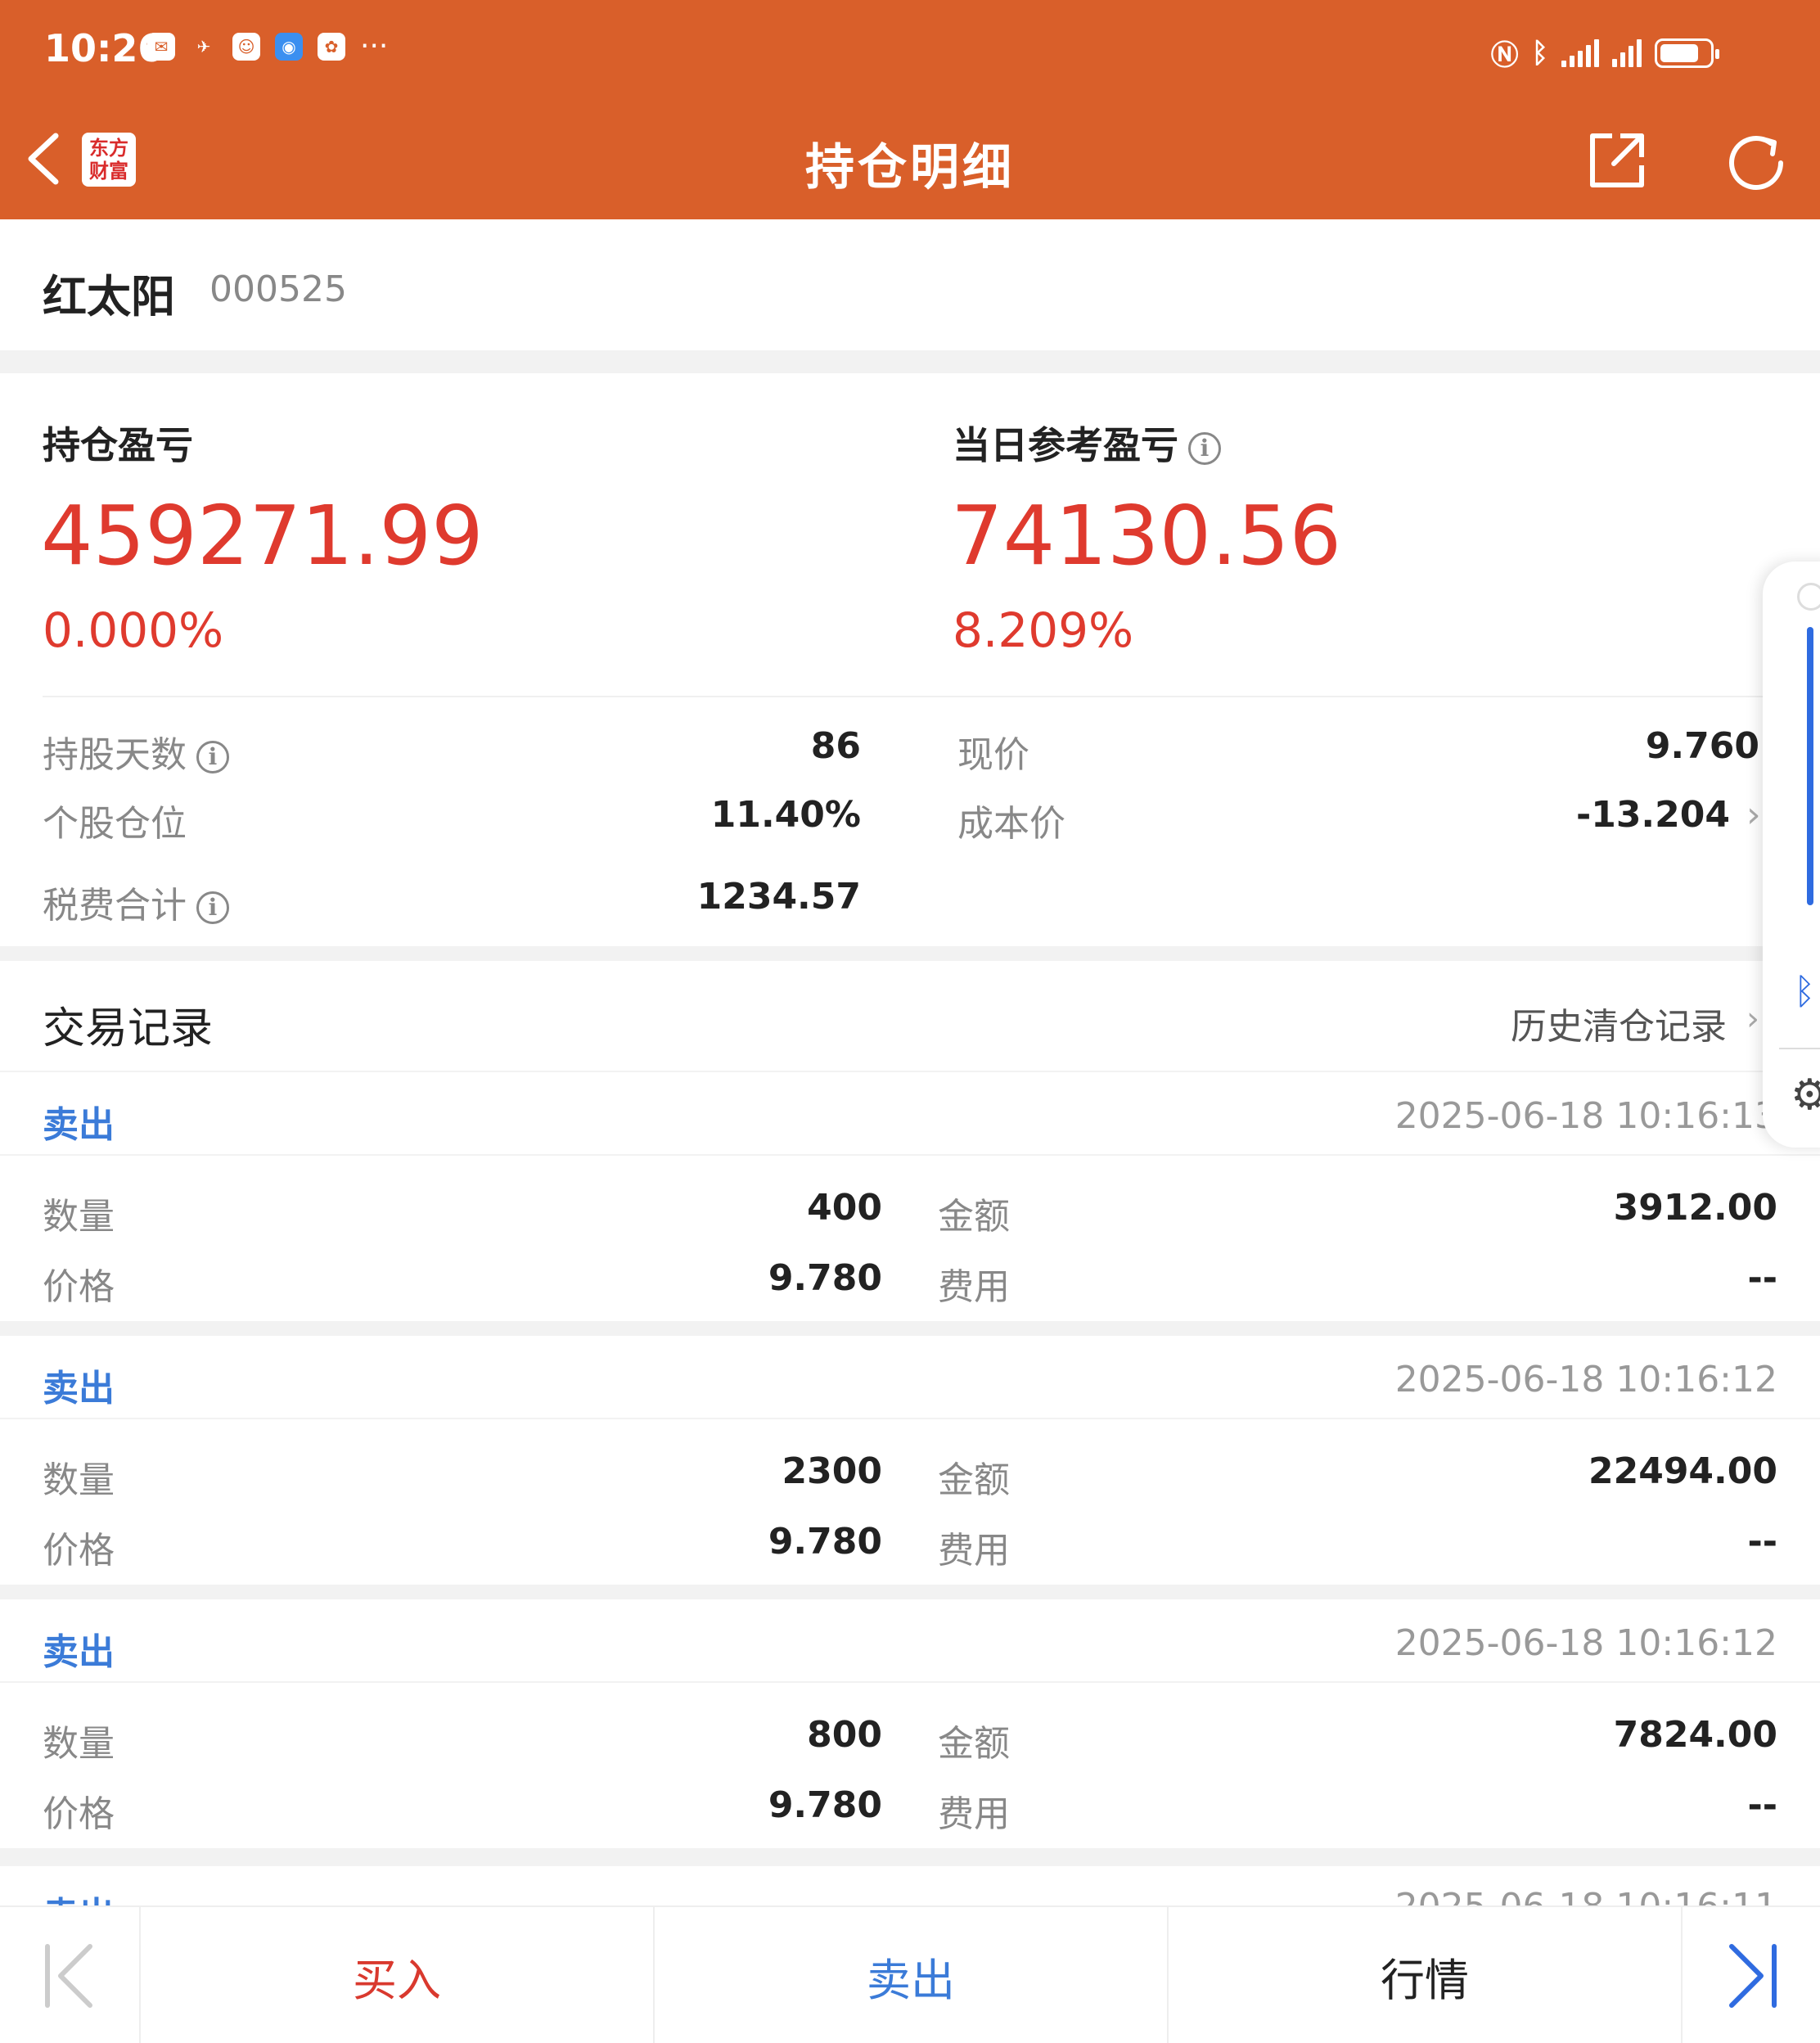  Describe the element at coordinates (104, 48) in the screenshot. I see `status-time: 10:26` at that location.